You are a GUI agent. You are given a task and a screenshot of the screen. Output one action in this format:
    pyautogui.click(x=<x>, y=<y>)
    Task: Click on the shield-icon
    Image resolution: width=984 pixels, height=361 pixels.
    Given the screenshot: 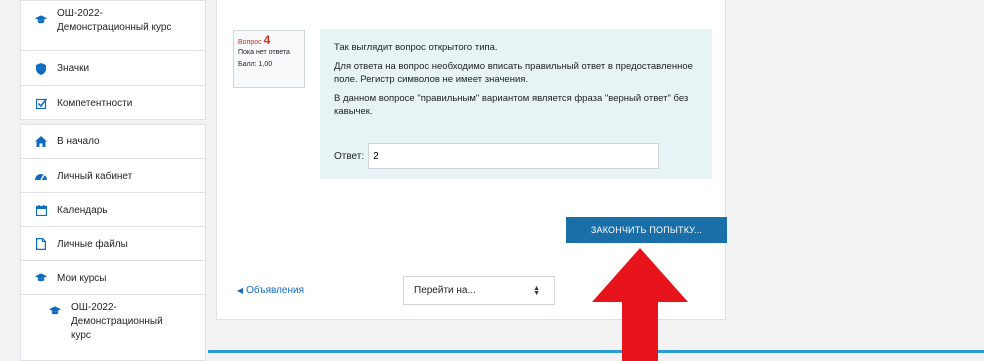 What is the action you would take?
    pyautogui.click(x=41, y=68)
    